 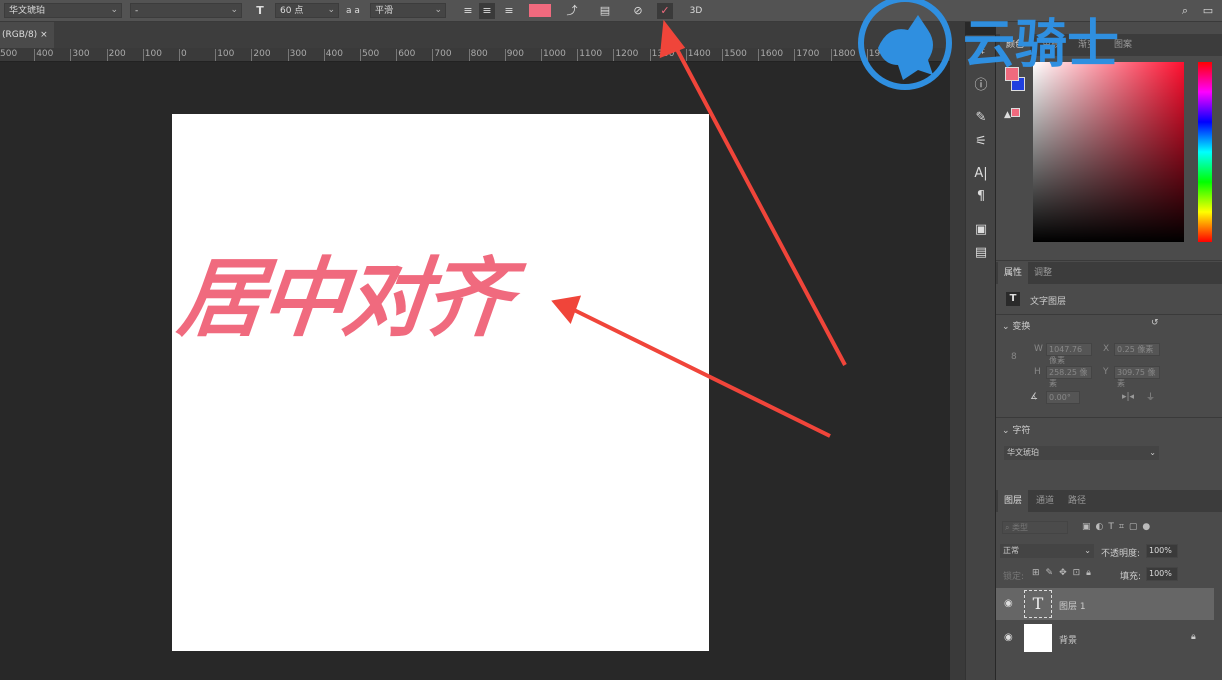 I want to click on properties-panel-tabs: 属性 调整, so click(x=1109, y=273).